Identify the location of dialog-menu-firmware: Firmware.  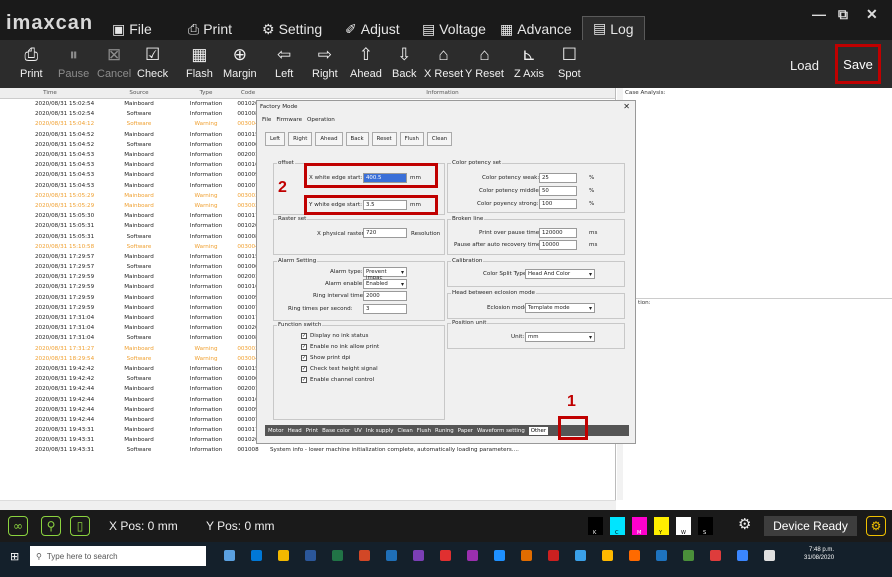
(289, 120).